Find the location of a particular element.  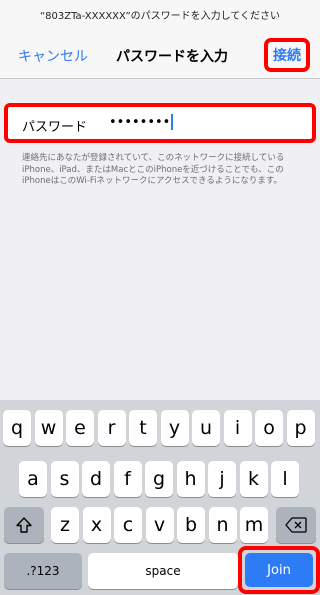

key-x: x is located at coordinates (96, 525).